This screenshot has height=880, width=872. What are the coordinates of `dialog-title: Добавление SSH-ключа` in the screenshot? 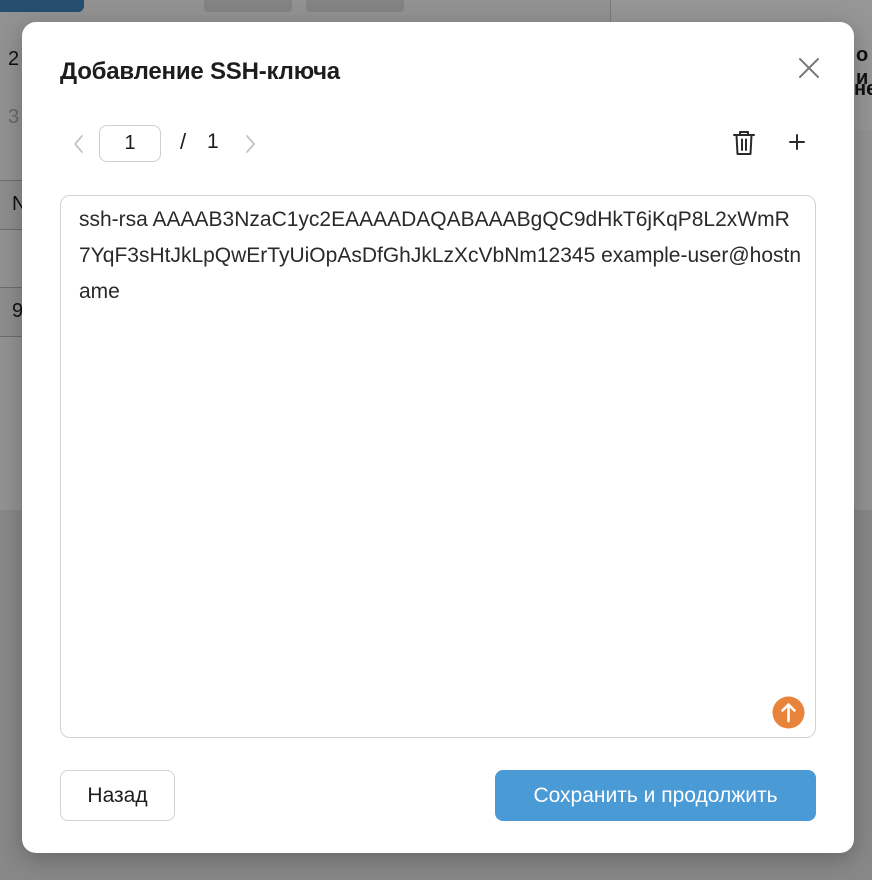 It's located at (200, 71).